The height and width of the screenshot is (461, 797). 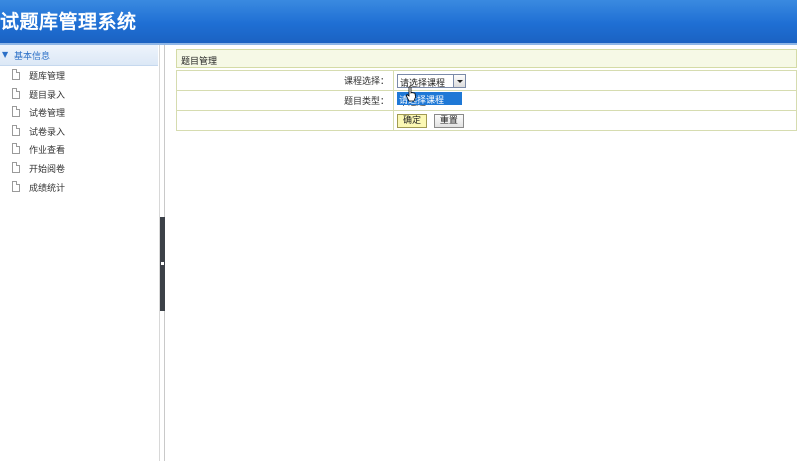 I want to click on app-header: 试题库管理系统, so click(x=398, y=21).